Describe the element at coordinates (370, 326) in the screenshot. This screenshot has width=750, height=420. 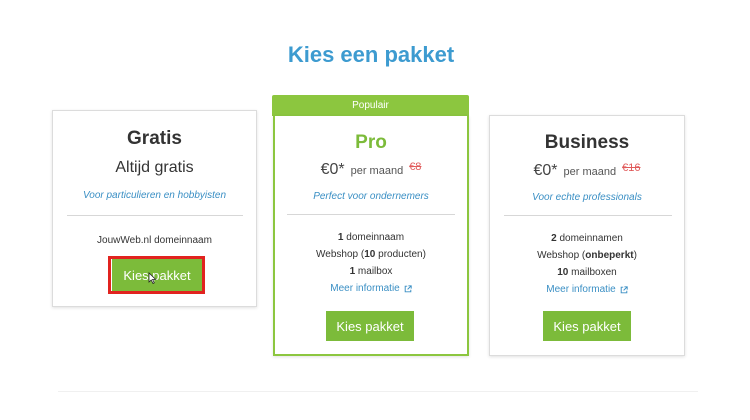
I see `choose-pro-button: Kies pakket` at that location.